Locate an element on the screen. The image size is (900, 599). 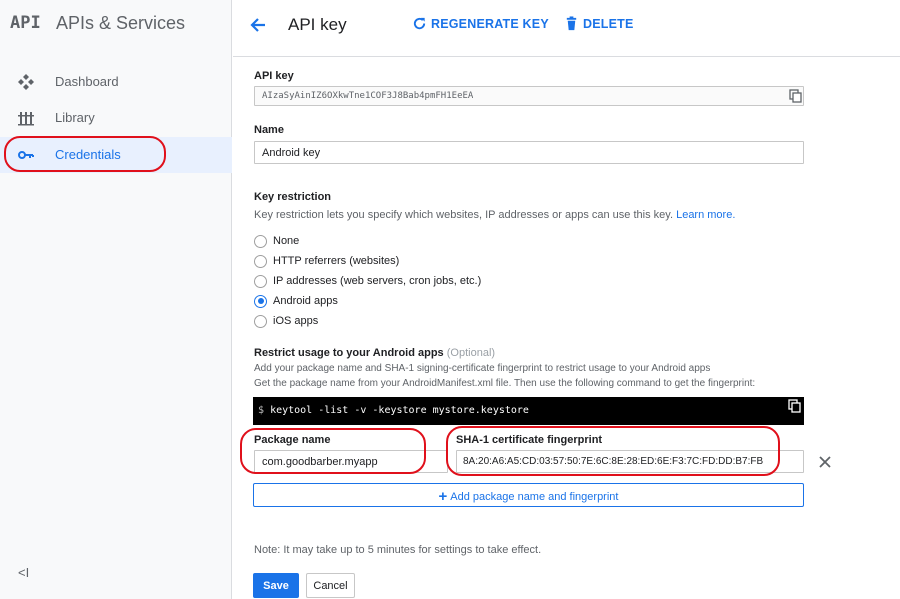
brand: API APIs & Services is located at coordinates (116, 24).